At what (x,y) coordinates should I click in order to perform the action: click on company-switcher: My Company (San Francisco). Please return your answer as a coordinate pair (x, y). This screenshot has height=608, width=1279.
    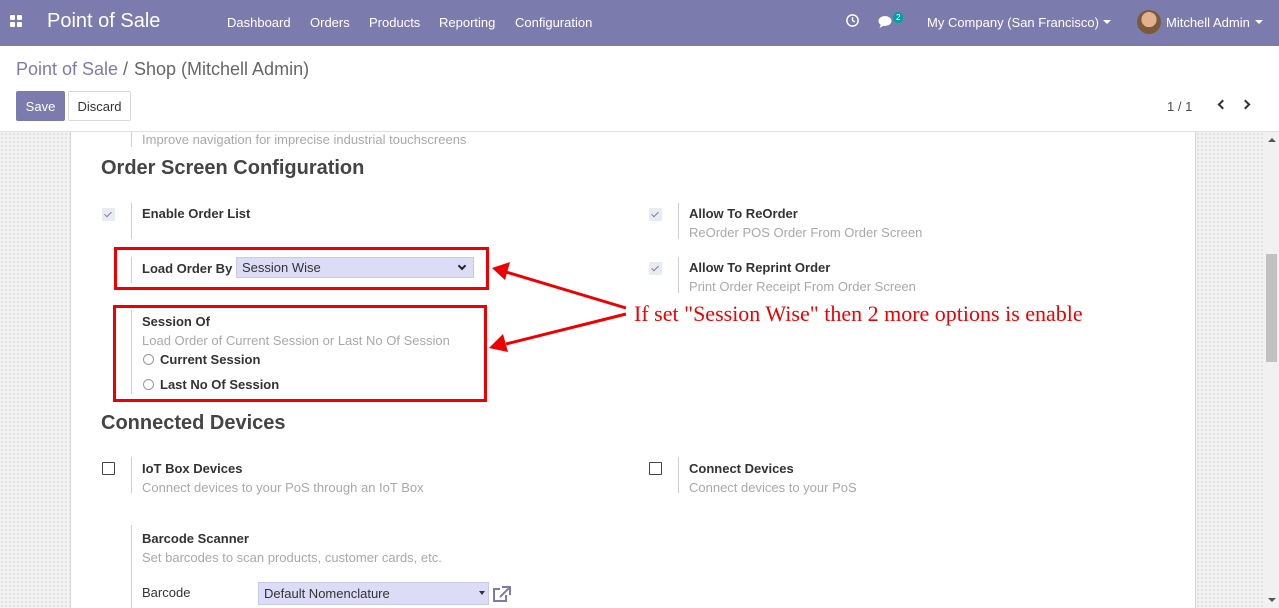
    Looking at the image, I should click on (1013, 22).